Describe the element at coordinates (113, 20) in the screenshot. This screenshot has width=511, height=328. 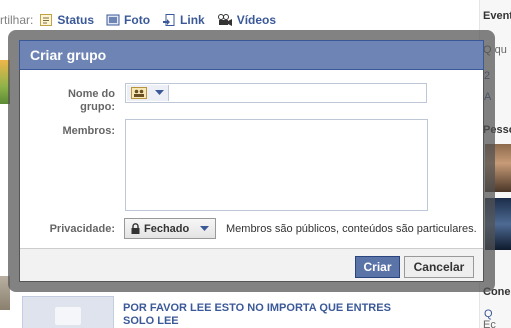
I see `photo-icon` at that location.